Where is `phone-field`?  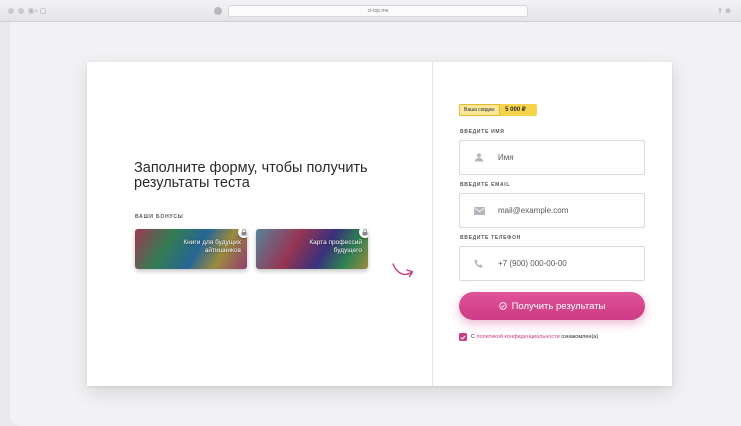 phone-field is located at coordinates (552, 263).